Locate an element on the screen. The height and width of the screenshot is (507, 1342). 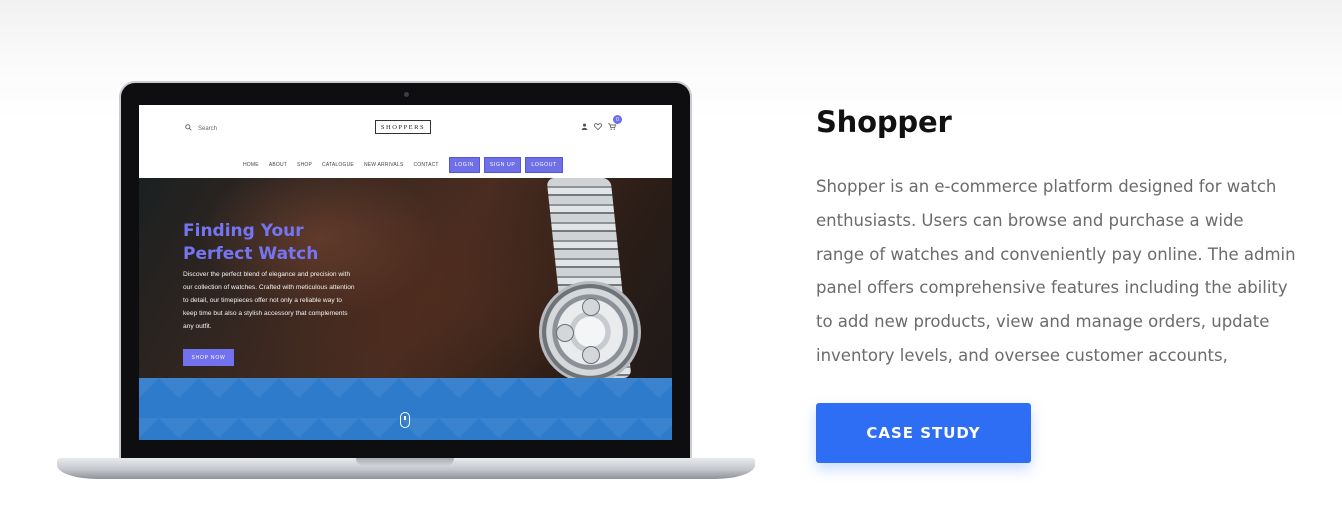
camera-icon is located at coordinates (406, 94).